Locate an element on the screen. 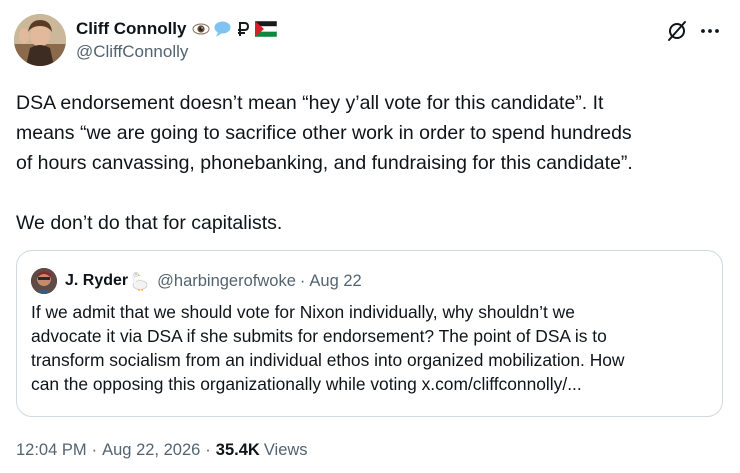  quoted-handle: @harbingerofwoke is located at coordinates (226, 281).